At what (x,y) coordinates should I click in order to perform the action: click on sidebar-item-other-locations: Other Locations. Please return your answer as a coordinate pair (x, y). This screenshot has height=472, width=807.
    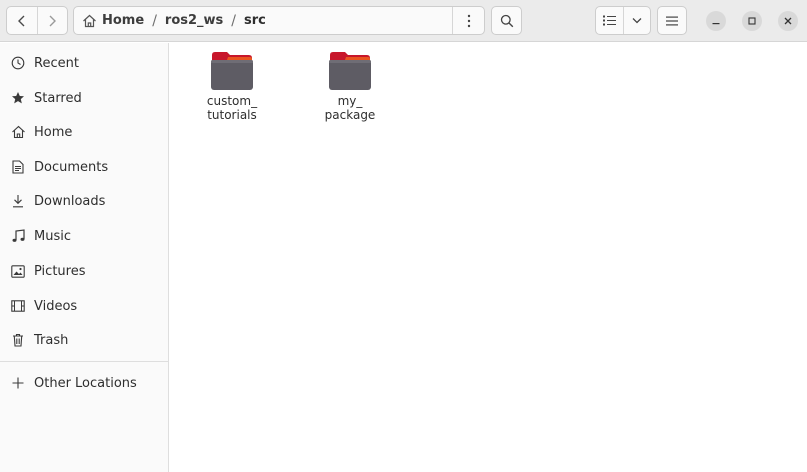
    Looking at the image, I should click on (84, 383).